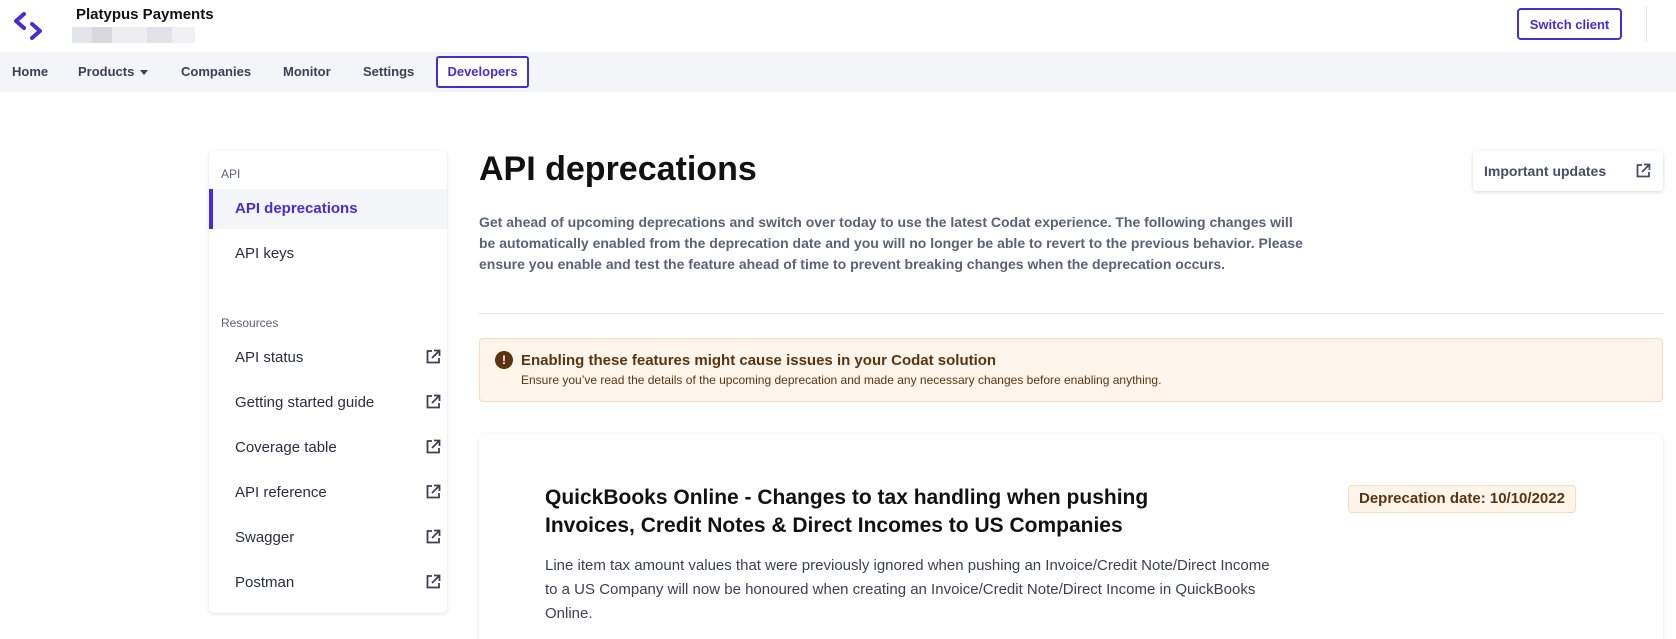 The image size is (1676, 639). What do you see at coordinates (328, 254) in the screenshot?
I see `sidebar-item-api-keys: API keys` at bounding box center [328, 254].